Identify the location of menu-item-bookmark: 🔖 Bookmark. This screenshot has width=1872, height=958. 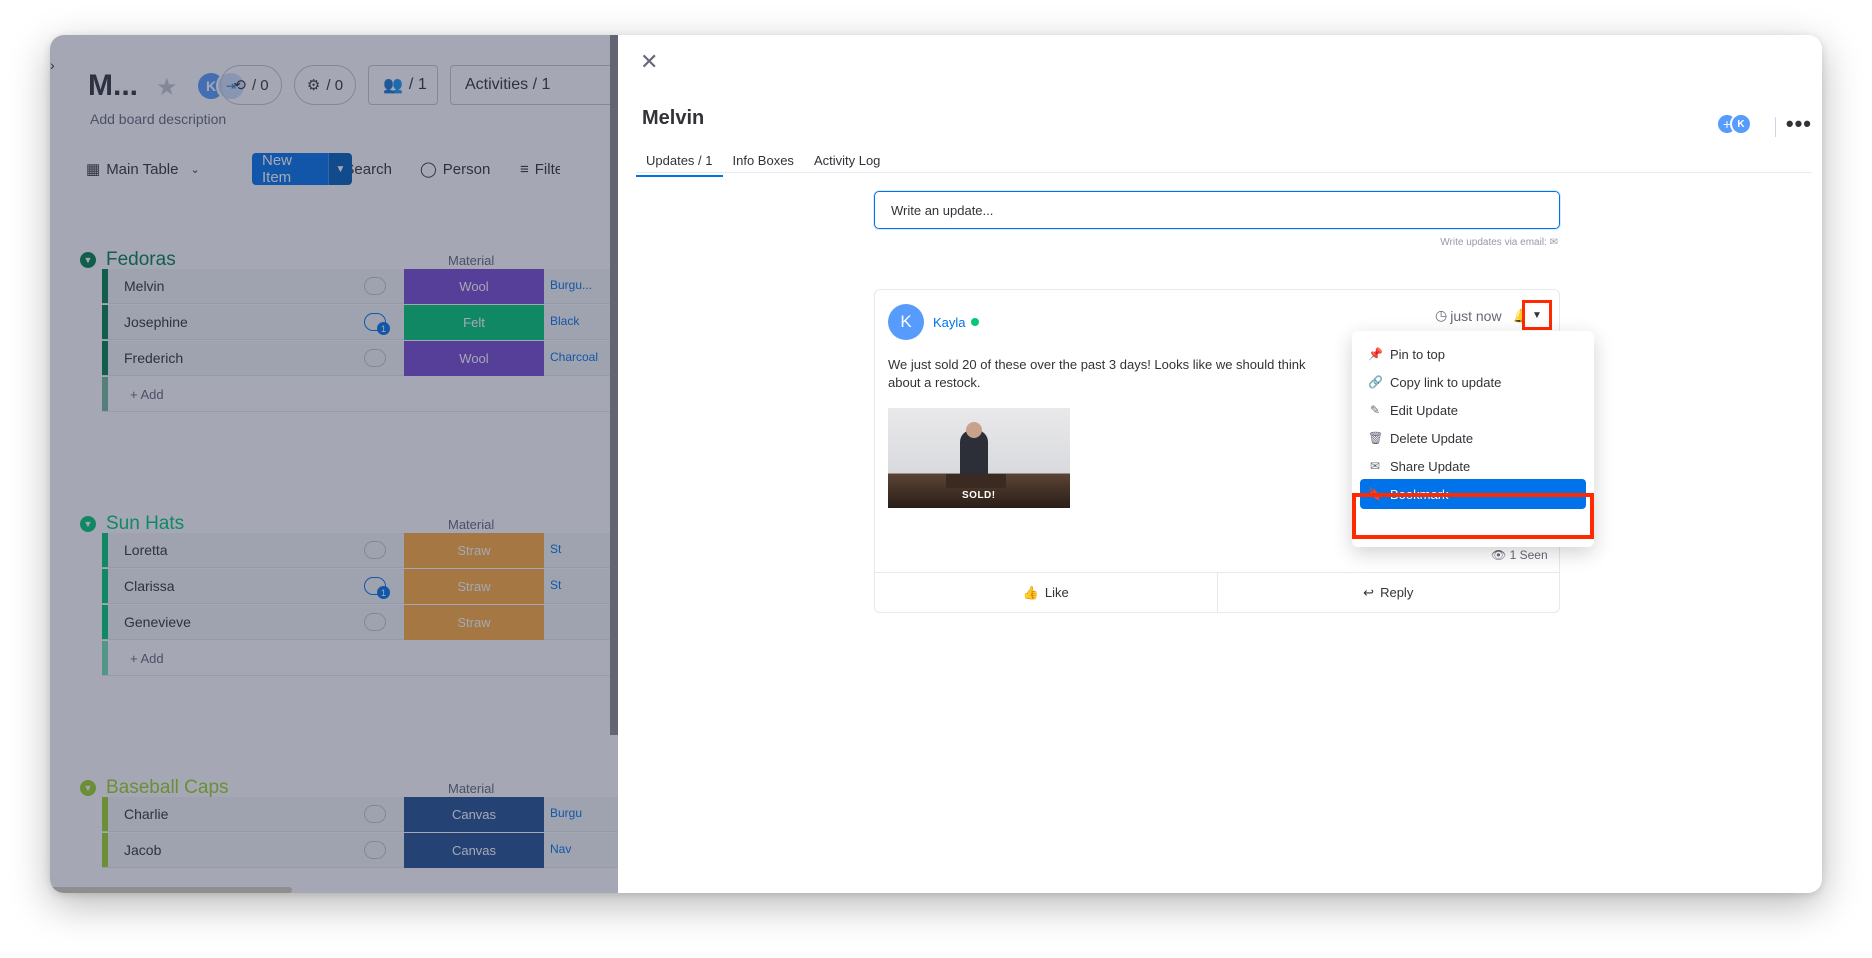
(1473, 494).